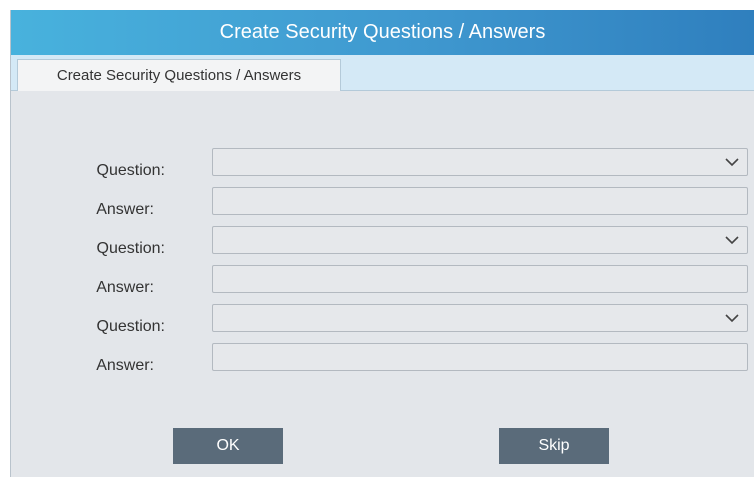 Image resolution: width=755 pixels, height=477 pixels. I want to click on question-1-select, so click(480, 162).